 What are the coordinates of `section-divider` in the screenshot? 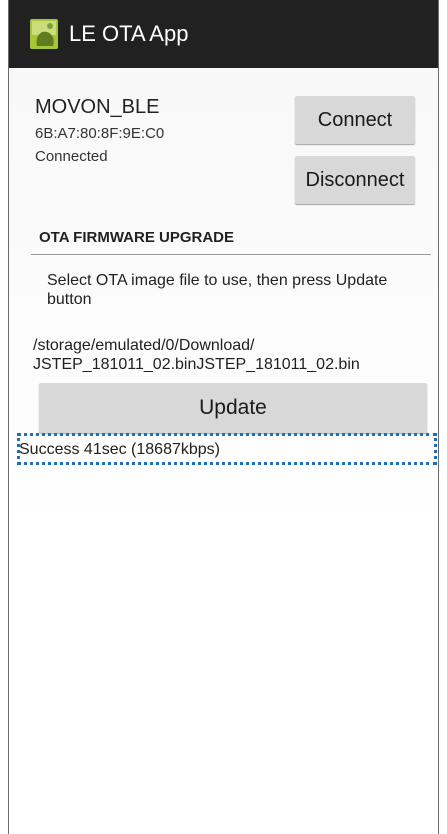 It's located at (231, 254).